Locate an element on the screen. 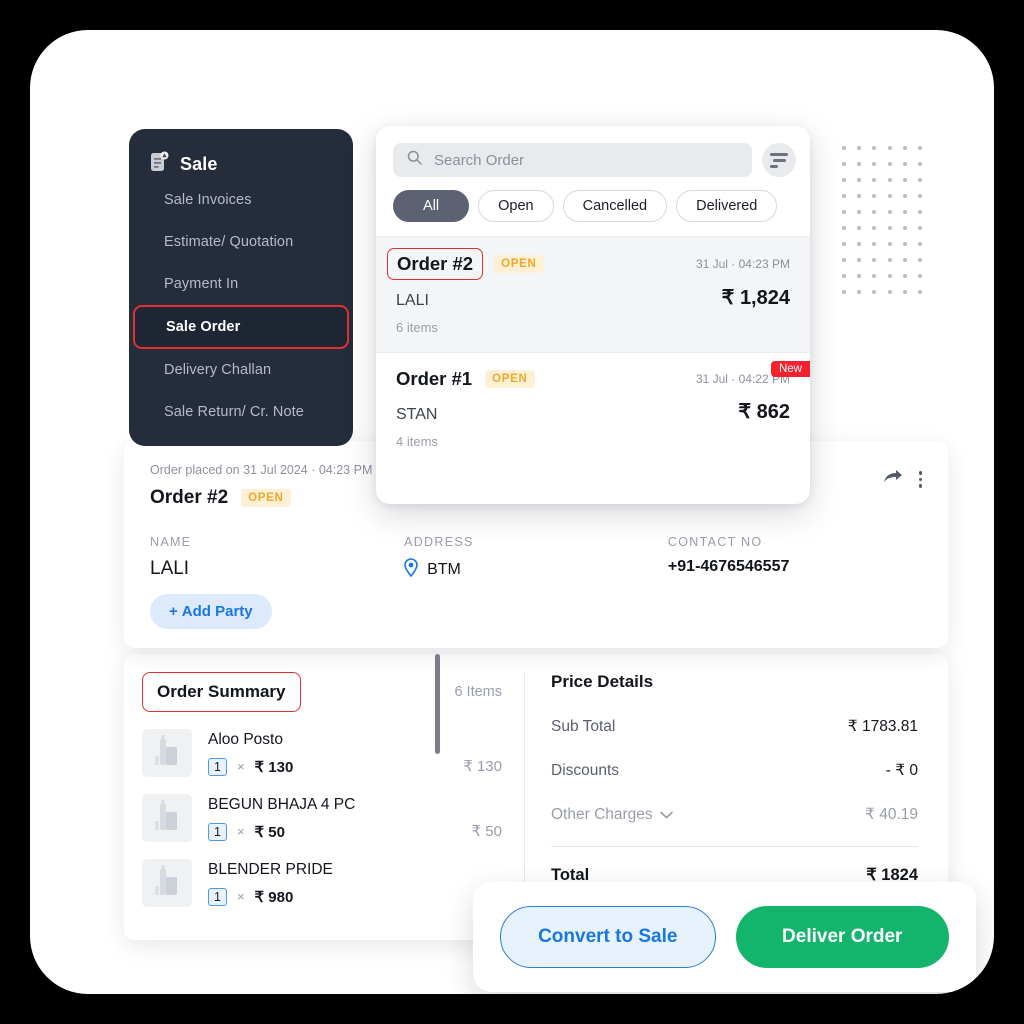 The width and height of the screenshot is (1024, 1024). detail-actions is located at coordinates (902, 479).